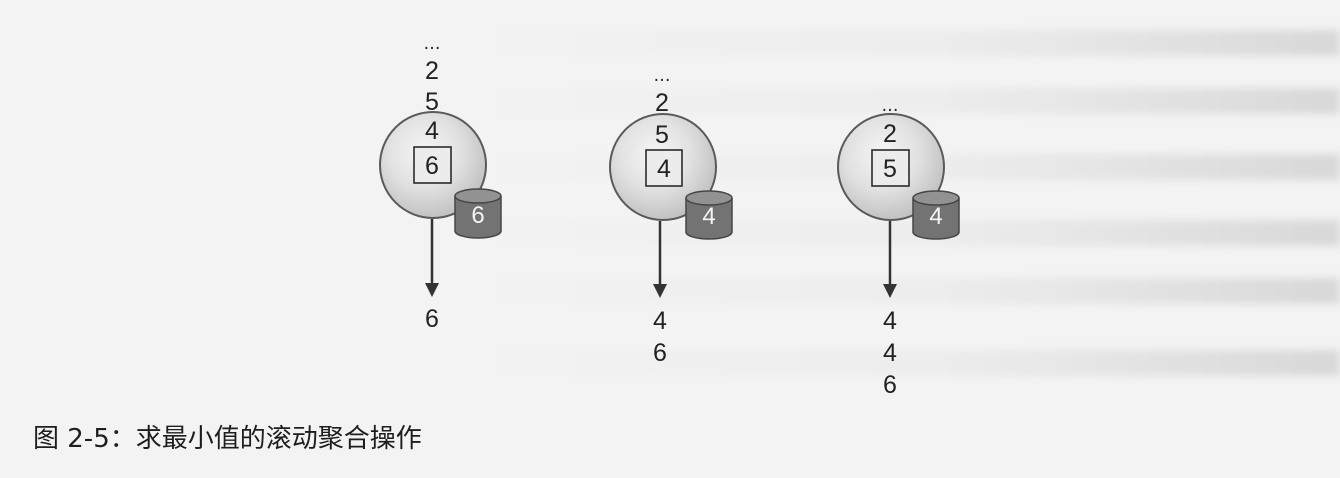 The height and width of the screenshot is (478, 1340). Describe the element at coordinates (890, 169) in the screenshot. I see `state-value: 5` at that location.